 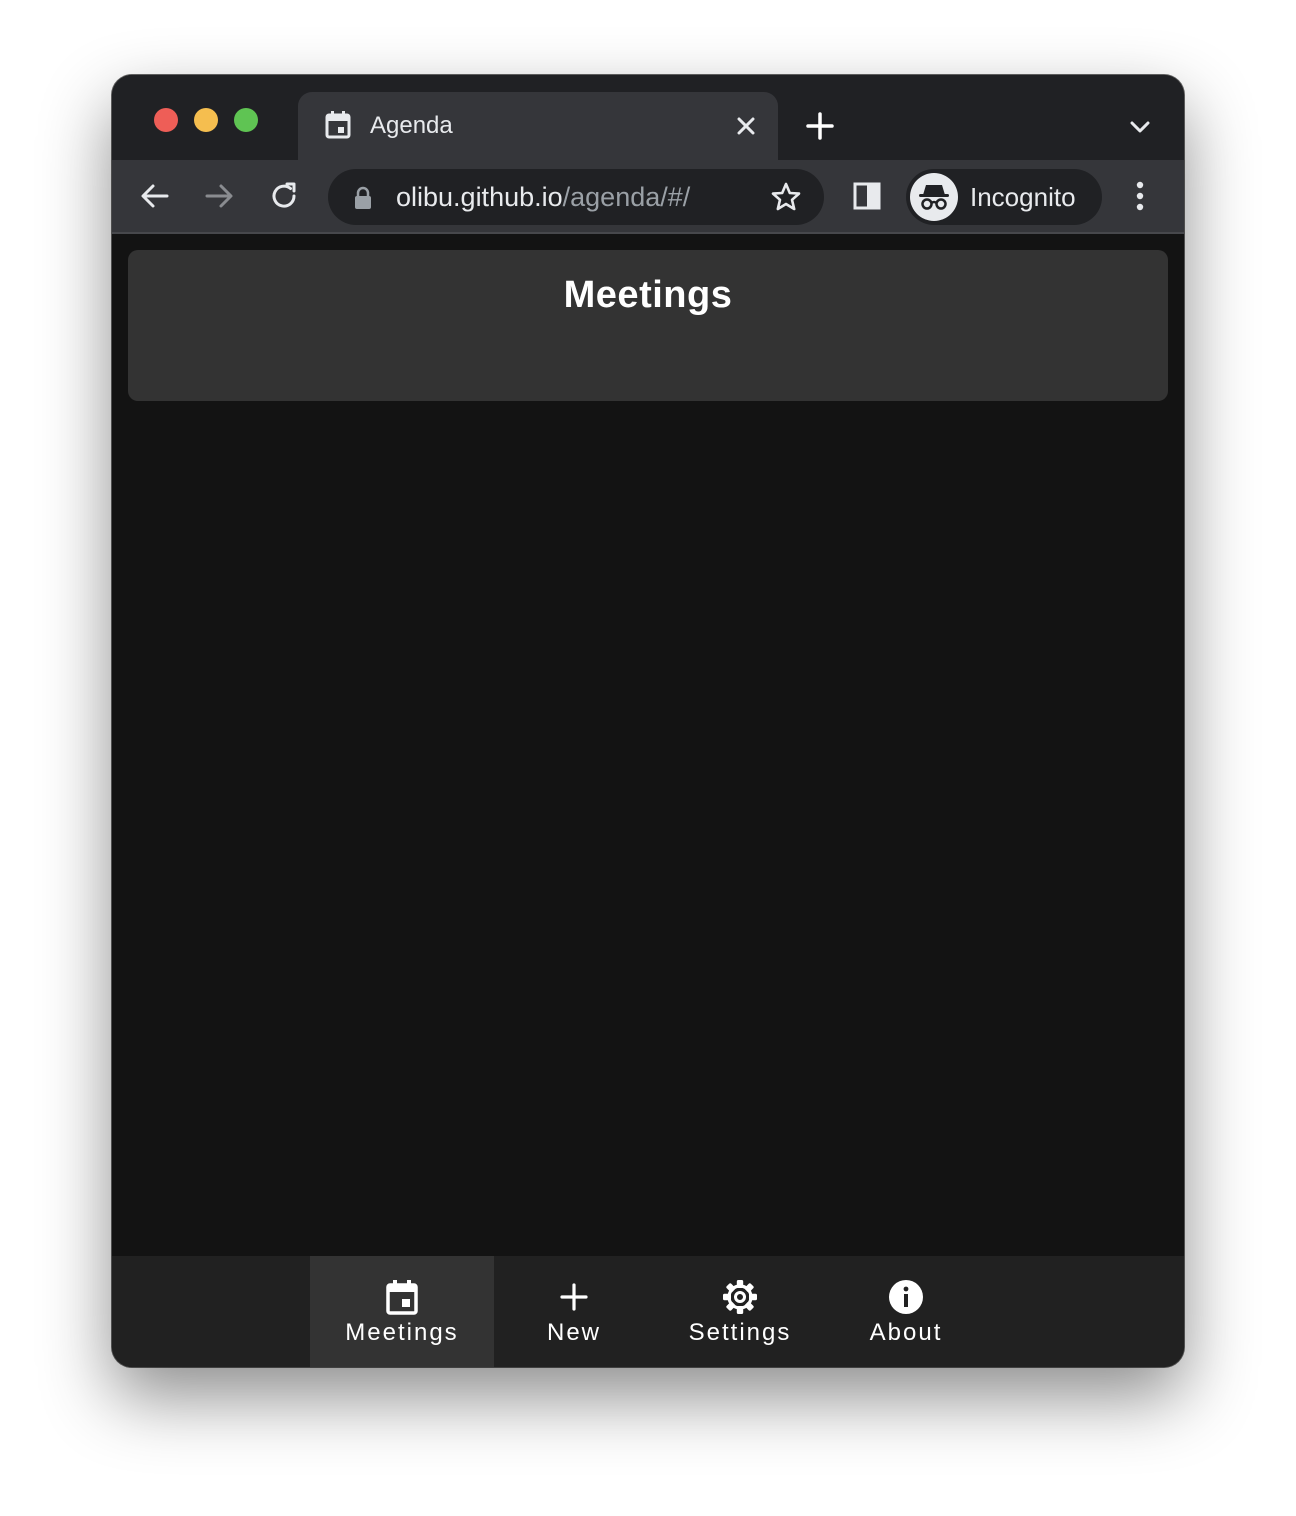 What do you see at coordinates (402, 1332) in the screenshot?
I see `nav-label-meetings: Meetings` at bounding box center [402, 1332].